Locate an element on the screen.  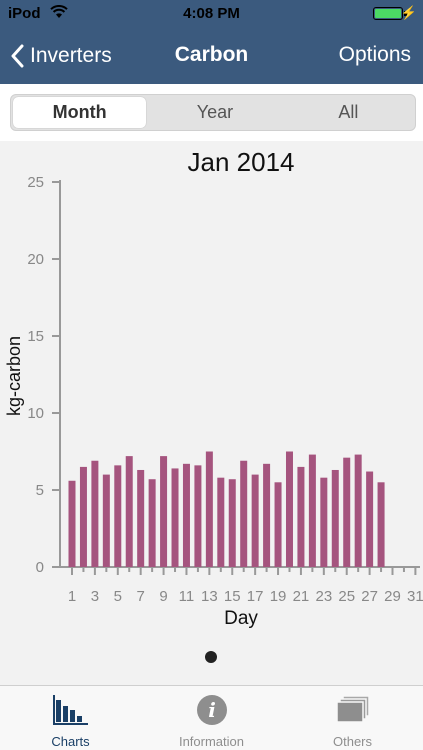
x-tick-label: 23 is located at coordinates (323, 596).